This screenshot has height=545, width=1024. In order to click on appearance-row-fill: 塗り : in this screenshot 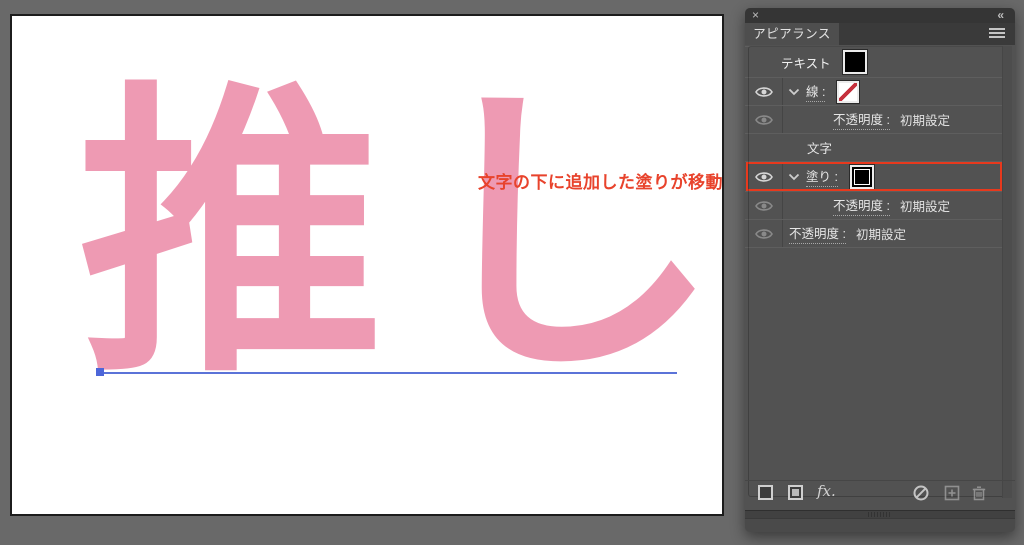, I will do `click(874, 177)`.